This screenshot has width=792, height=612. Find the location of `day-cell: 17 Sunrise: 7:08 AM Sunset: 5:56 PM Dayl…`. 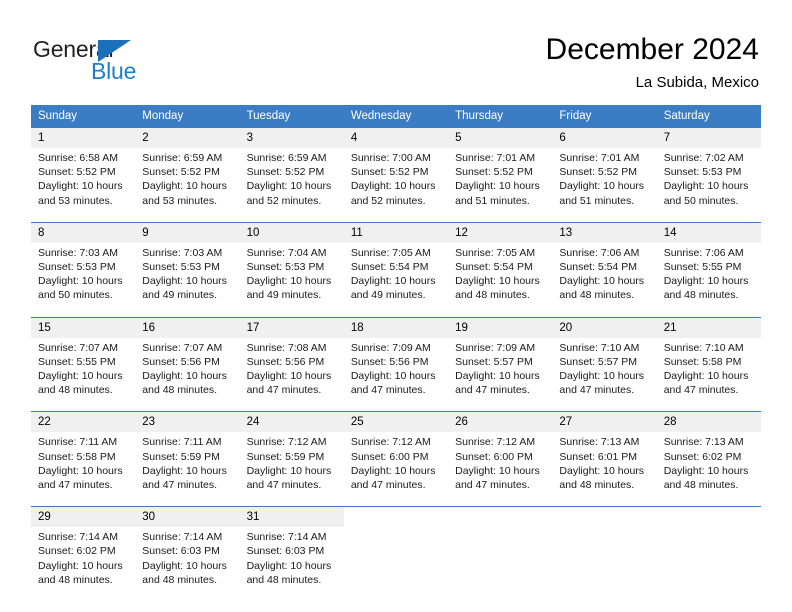

day-cell: 17 Sunrise: 7:08 AM Sunset: 5:56 PM Dayl… is located at coordinates (291, 364).